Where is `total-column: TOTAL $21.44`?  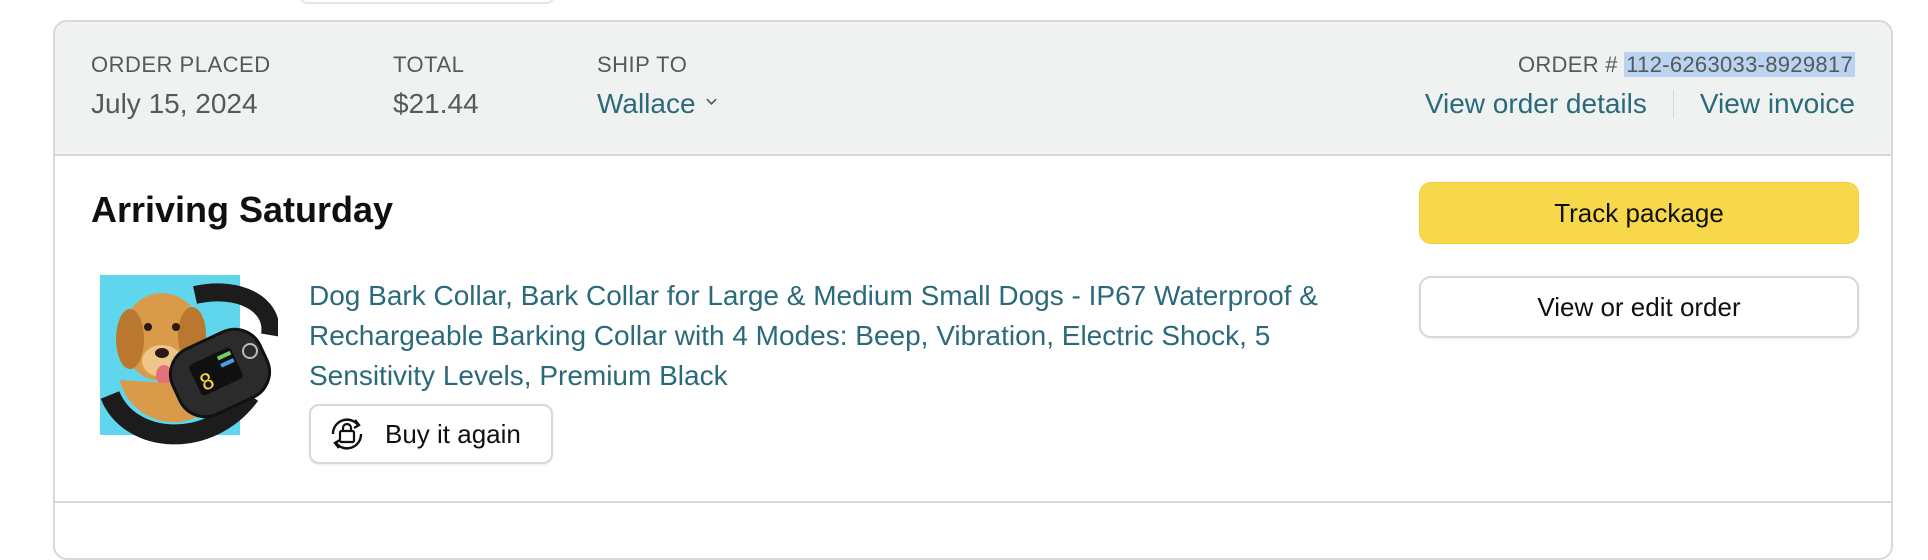 total-column: TOTAL $21.44 is located at coordinates (436, 88).